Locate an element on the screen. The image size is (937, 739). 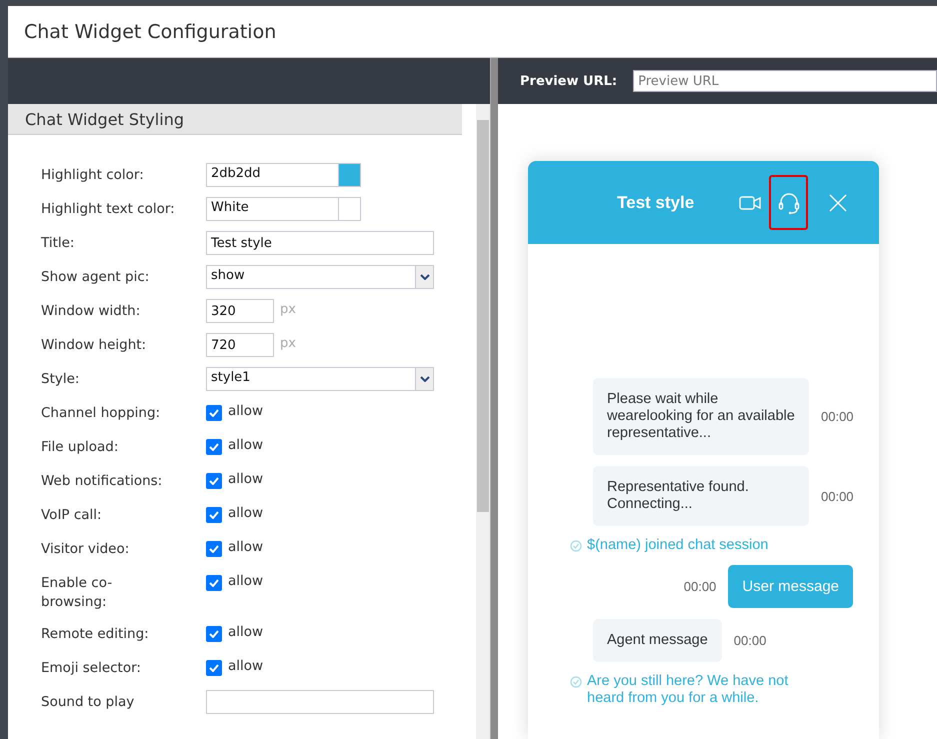
field-label: Window width: is located at coordinates (91, 311).